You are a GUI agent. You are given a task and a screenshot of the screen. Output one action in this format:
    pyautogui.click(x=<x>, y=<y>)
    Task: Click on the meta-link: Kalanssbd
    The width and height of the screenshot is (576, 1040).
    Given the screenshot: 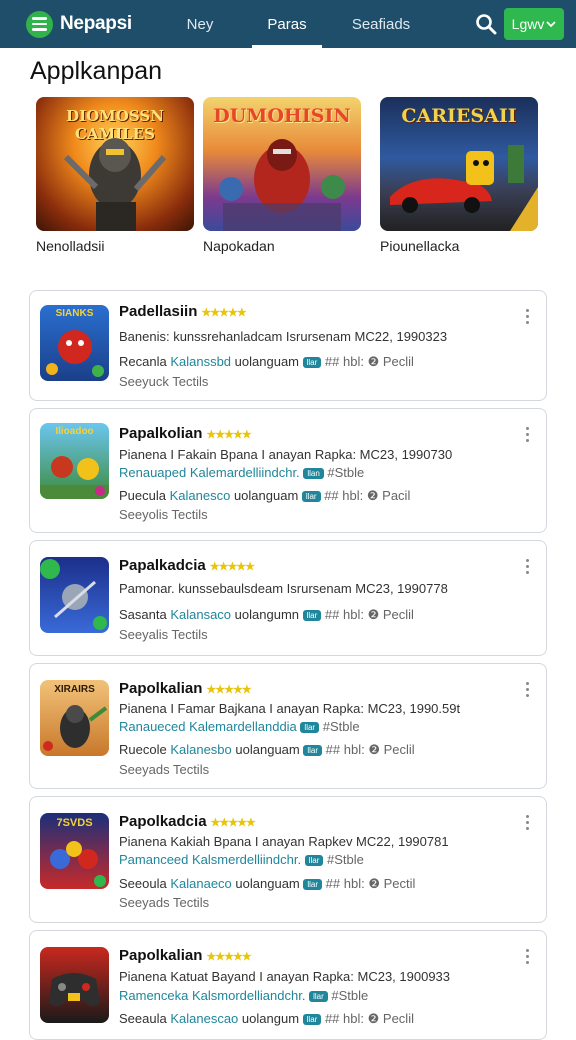 What is the action you would take?
    pyautogui.click(x=200, y=361)
    